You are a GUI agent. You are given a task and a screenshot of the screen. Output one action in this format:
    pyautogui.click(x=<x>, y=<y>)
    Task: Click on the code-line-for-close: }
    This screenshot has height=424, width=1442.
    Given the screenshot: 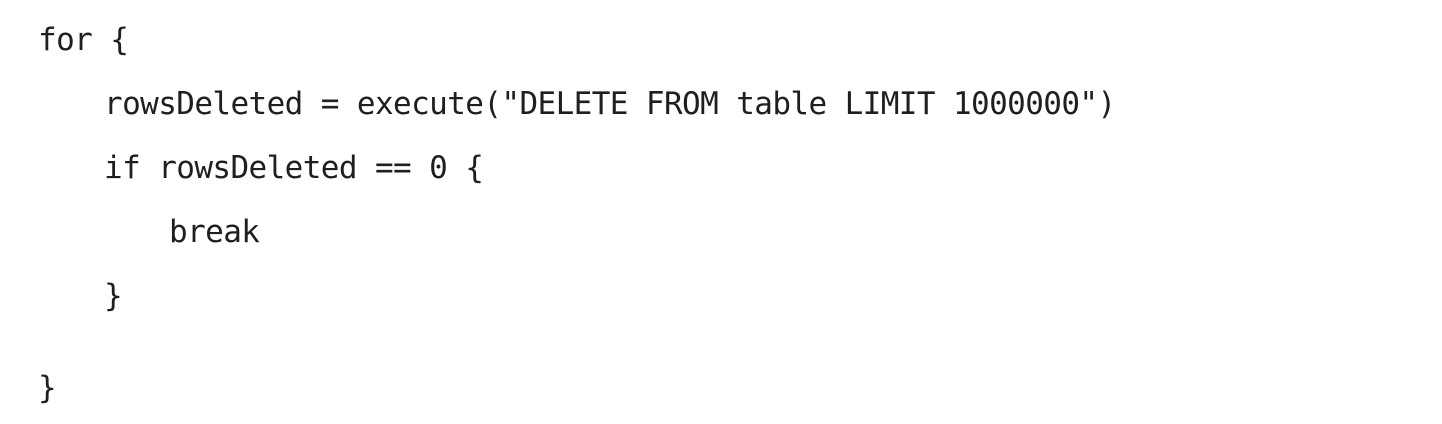 What is the action you would take?
    pyautogui.click(x=47, y=388)
    